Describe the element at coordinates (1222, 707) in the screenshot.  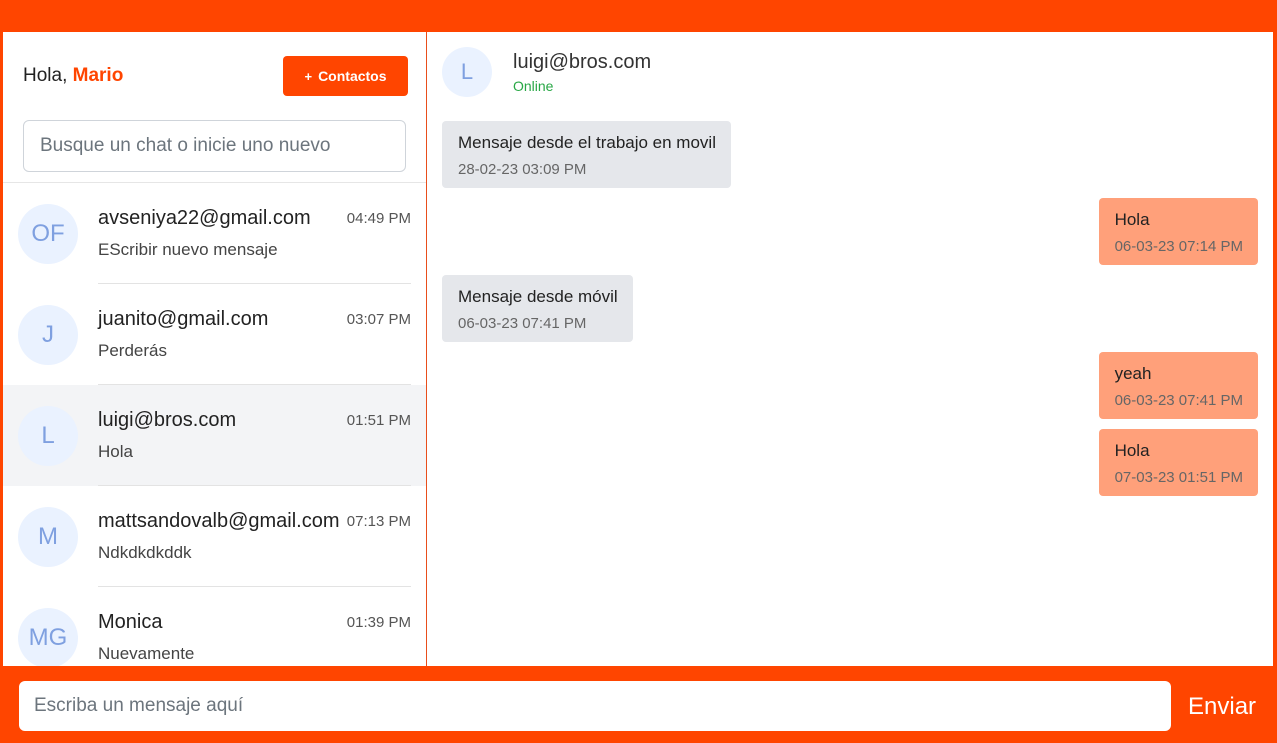
I see `send-button: Enviar` at that location.